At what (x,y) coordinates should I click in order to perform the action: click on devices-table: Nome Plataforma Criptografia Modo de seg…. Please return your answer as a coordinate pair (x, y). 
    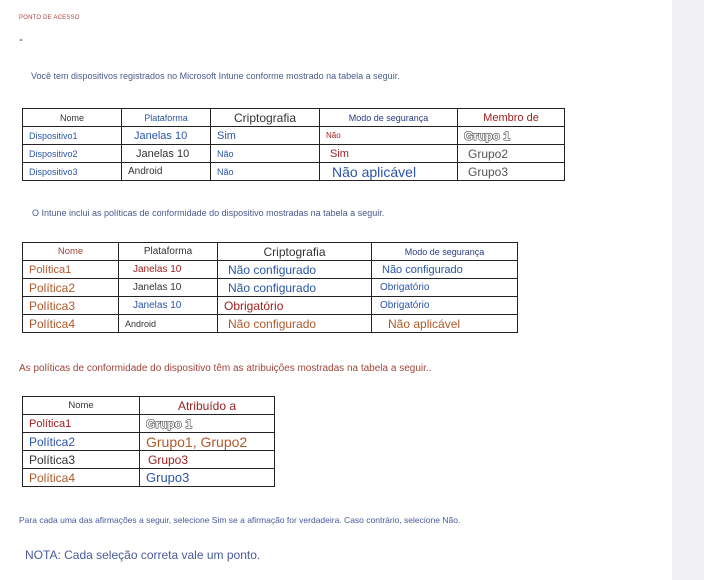
    Looking at the image, I should click on (293, 144).